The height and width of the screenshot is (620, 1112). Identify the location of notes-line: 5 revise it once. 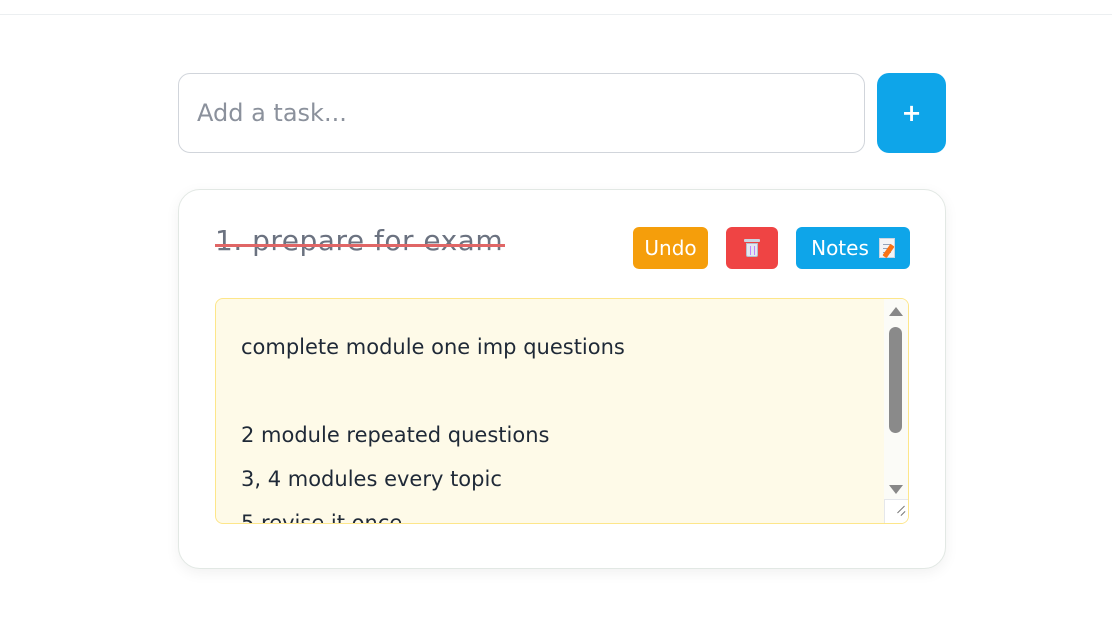
(322, 517).